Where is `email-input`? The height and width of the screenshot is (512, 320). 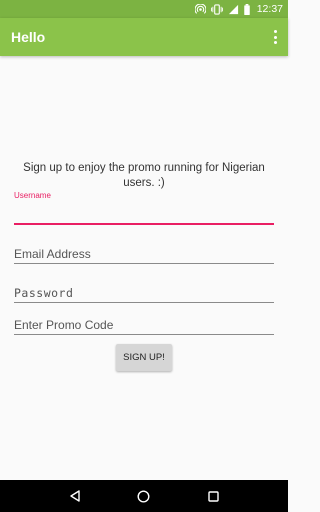 email-input is located at coordinates (144, 254).